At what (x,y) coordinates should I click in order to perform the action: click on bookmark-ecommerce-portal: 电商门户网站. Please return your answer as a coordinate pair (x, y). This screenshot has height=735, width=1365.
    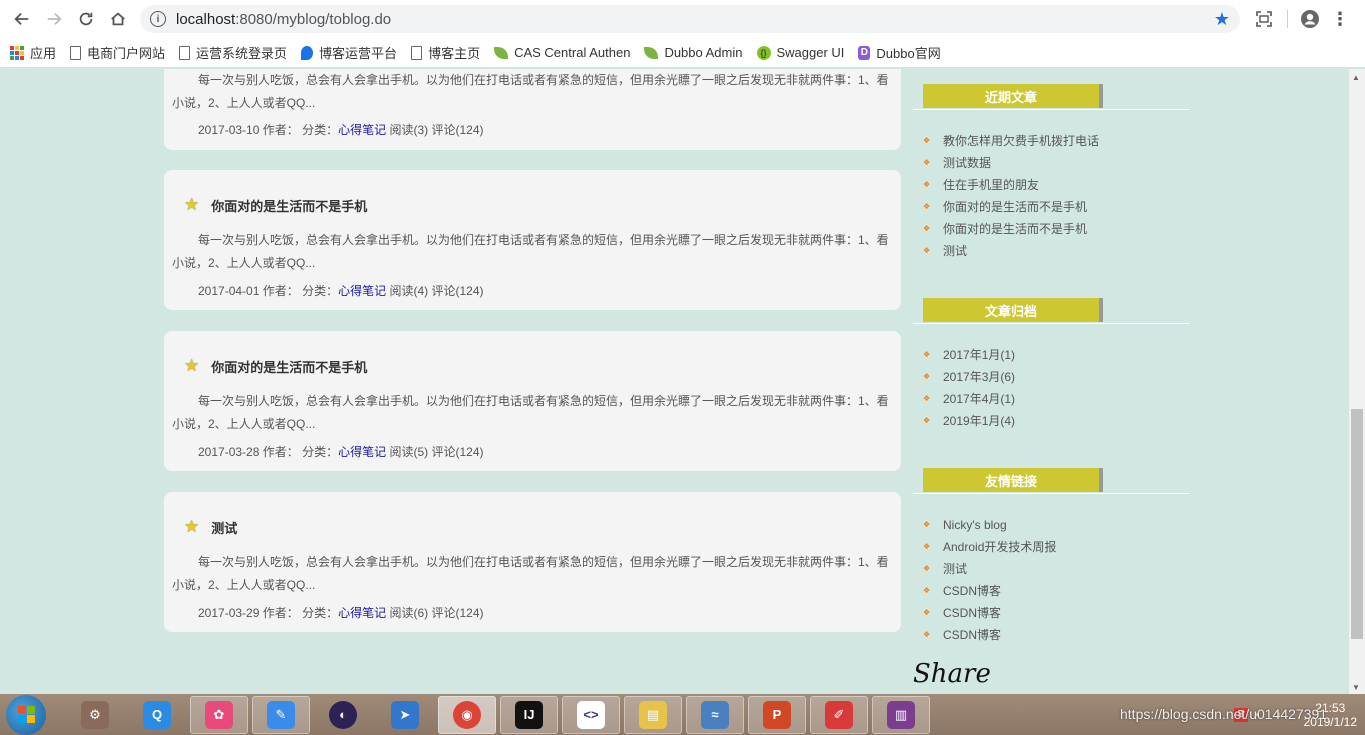
    Looking at the image, I should click on (117, 52).